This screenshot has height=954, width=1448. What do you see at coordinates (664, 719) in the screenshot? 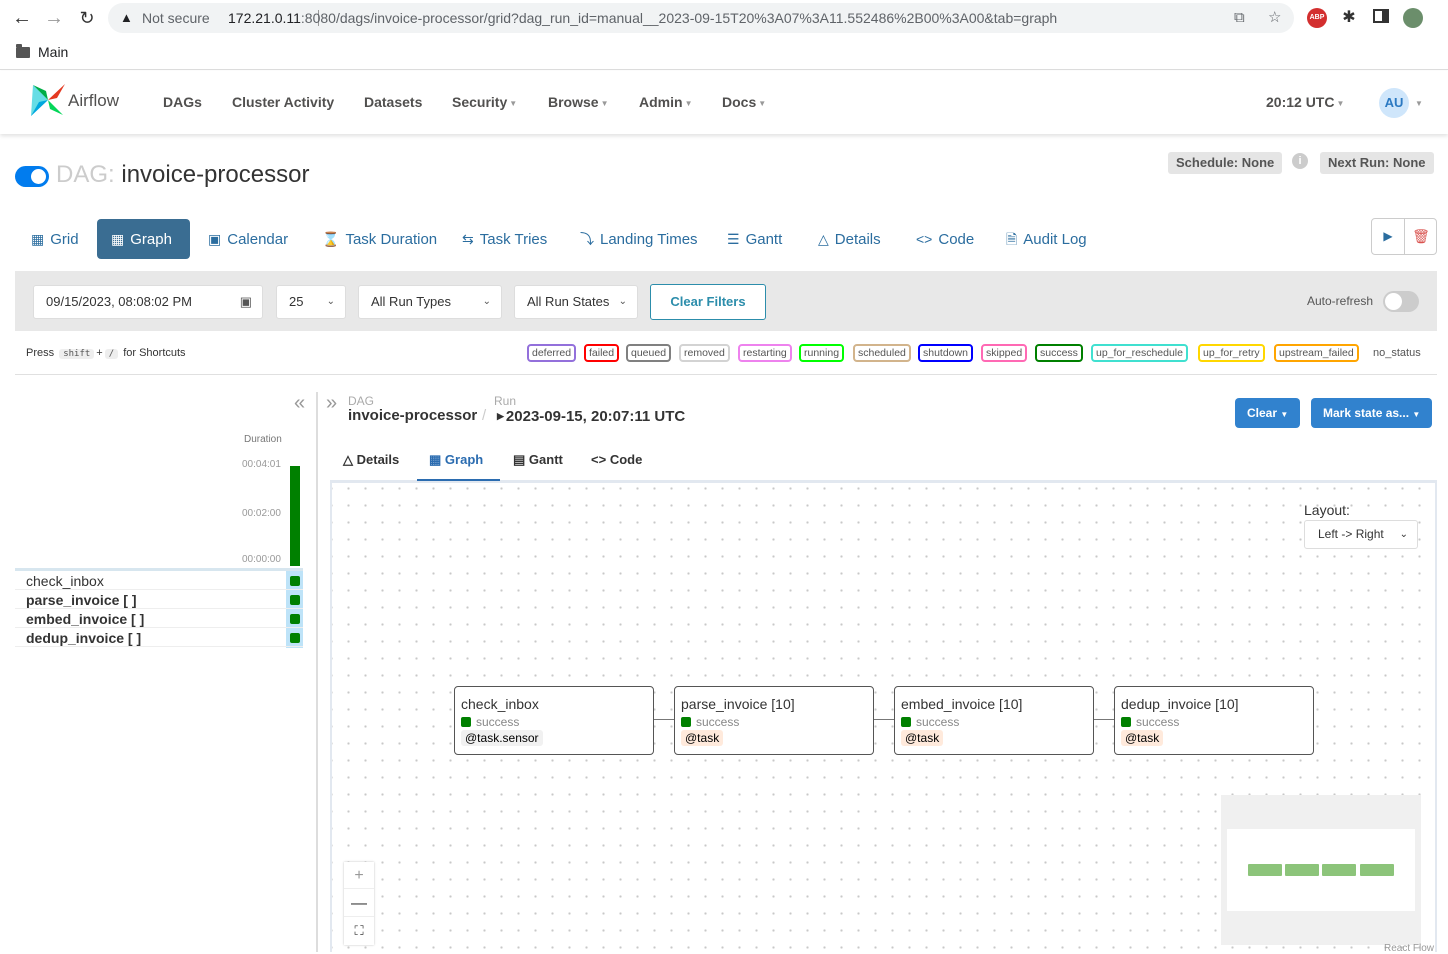
I see `graph-edge` at bounding box center [664, 719].